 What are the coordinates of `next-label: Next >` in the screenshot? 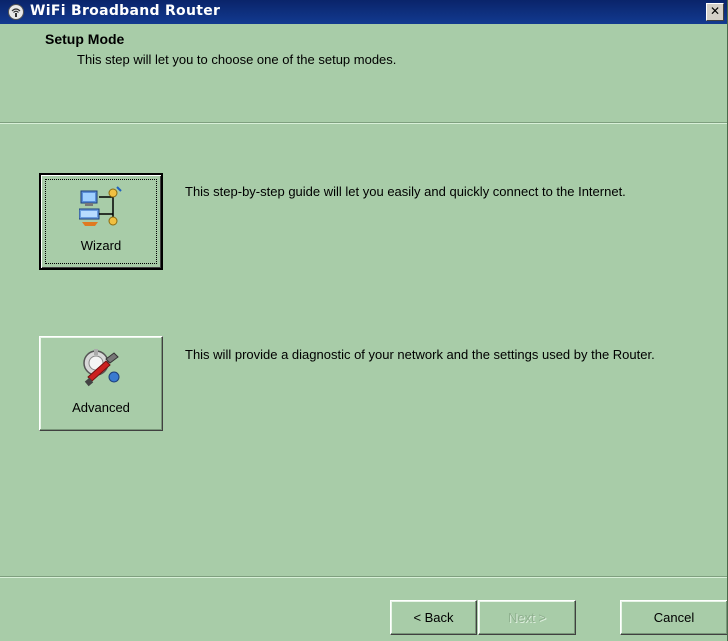 It's located at (527, 617).